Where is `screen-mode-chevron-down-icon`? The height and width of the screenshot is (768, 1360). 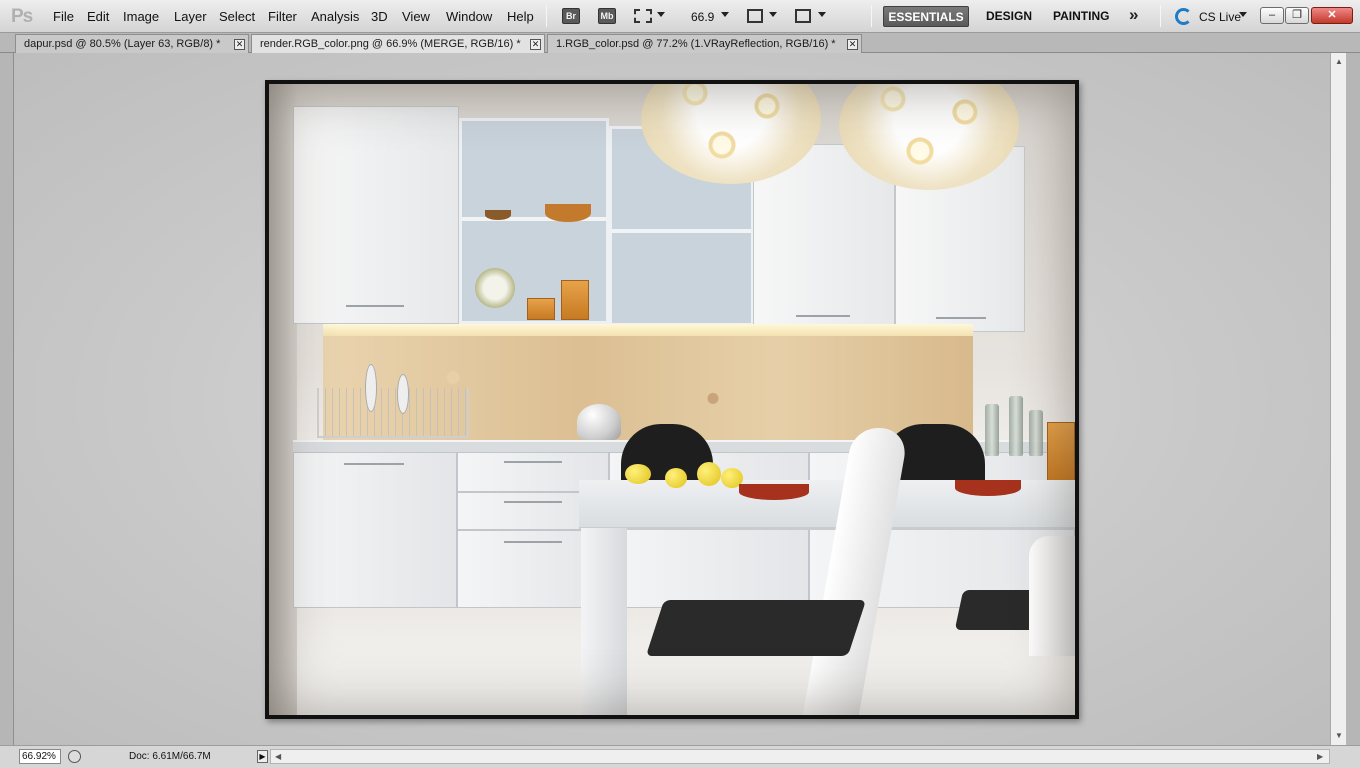 screen-mode-chevron-down-icon is located at coordinates (822, 14).